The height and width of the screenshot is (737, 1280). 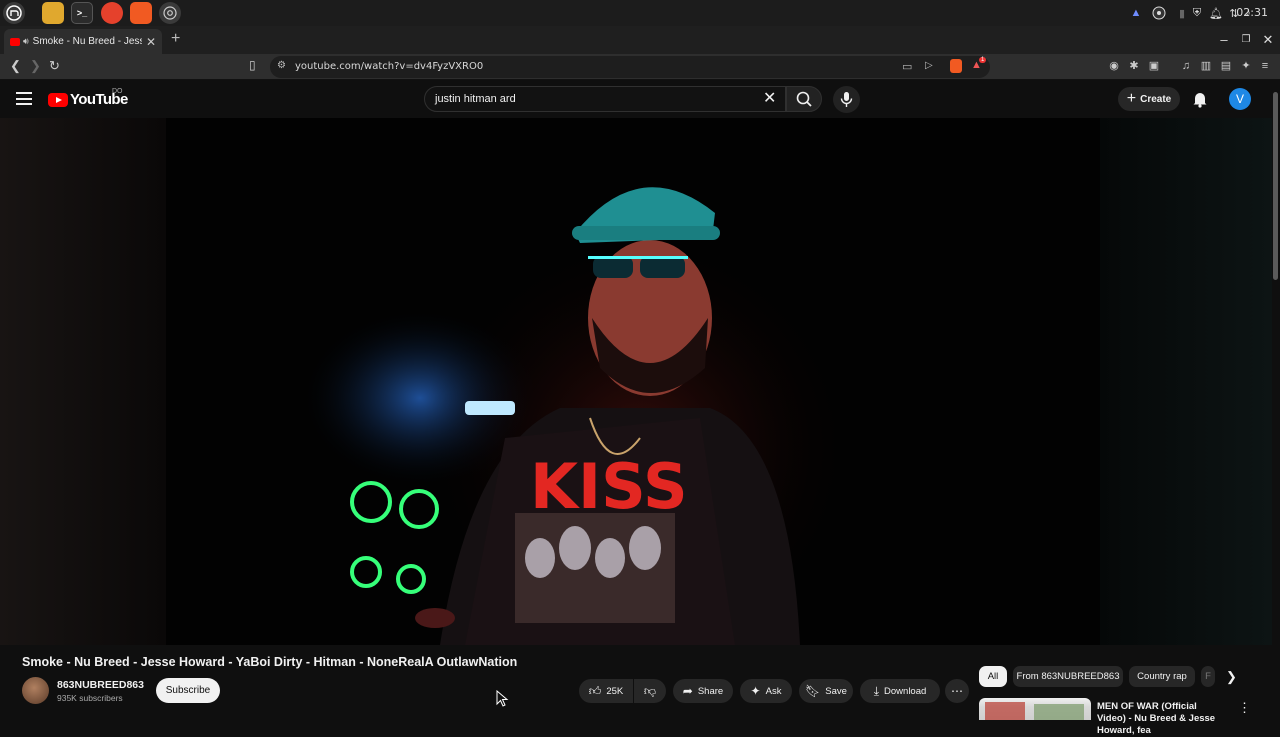 What do you see at coordinates (26, 41) in the screenshot?
I see `speaker-icon: 🔊︎` at bounding box center [26, 41].